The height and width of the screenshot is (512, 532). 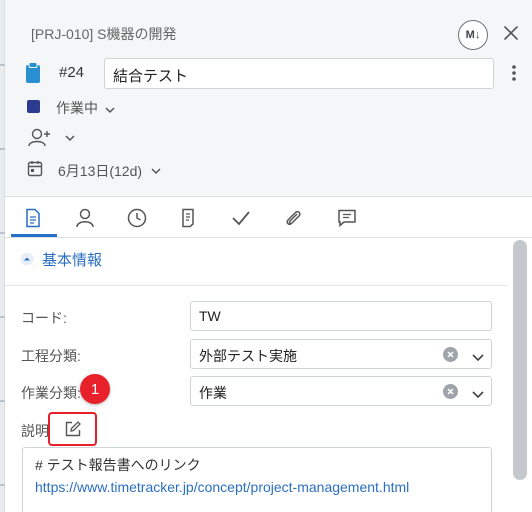 What do you see at coordinates (35, 169) in the screenshot?
I see `calendar-icon` at bounding box center [35, 169].